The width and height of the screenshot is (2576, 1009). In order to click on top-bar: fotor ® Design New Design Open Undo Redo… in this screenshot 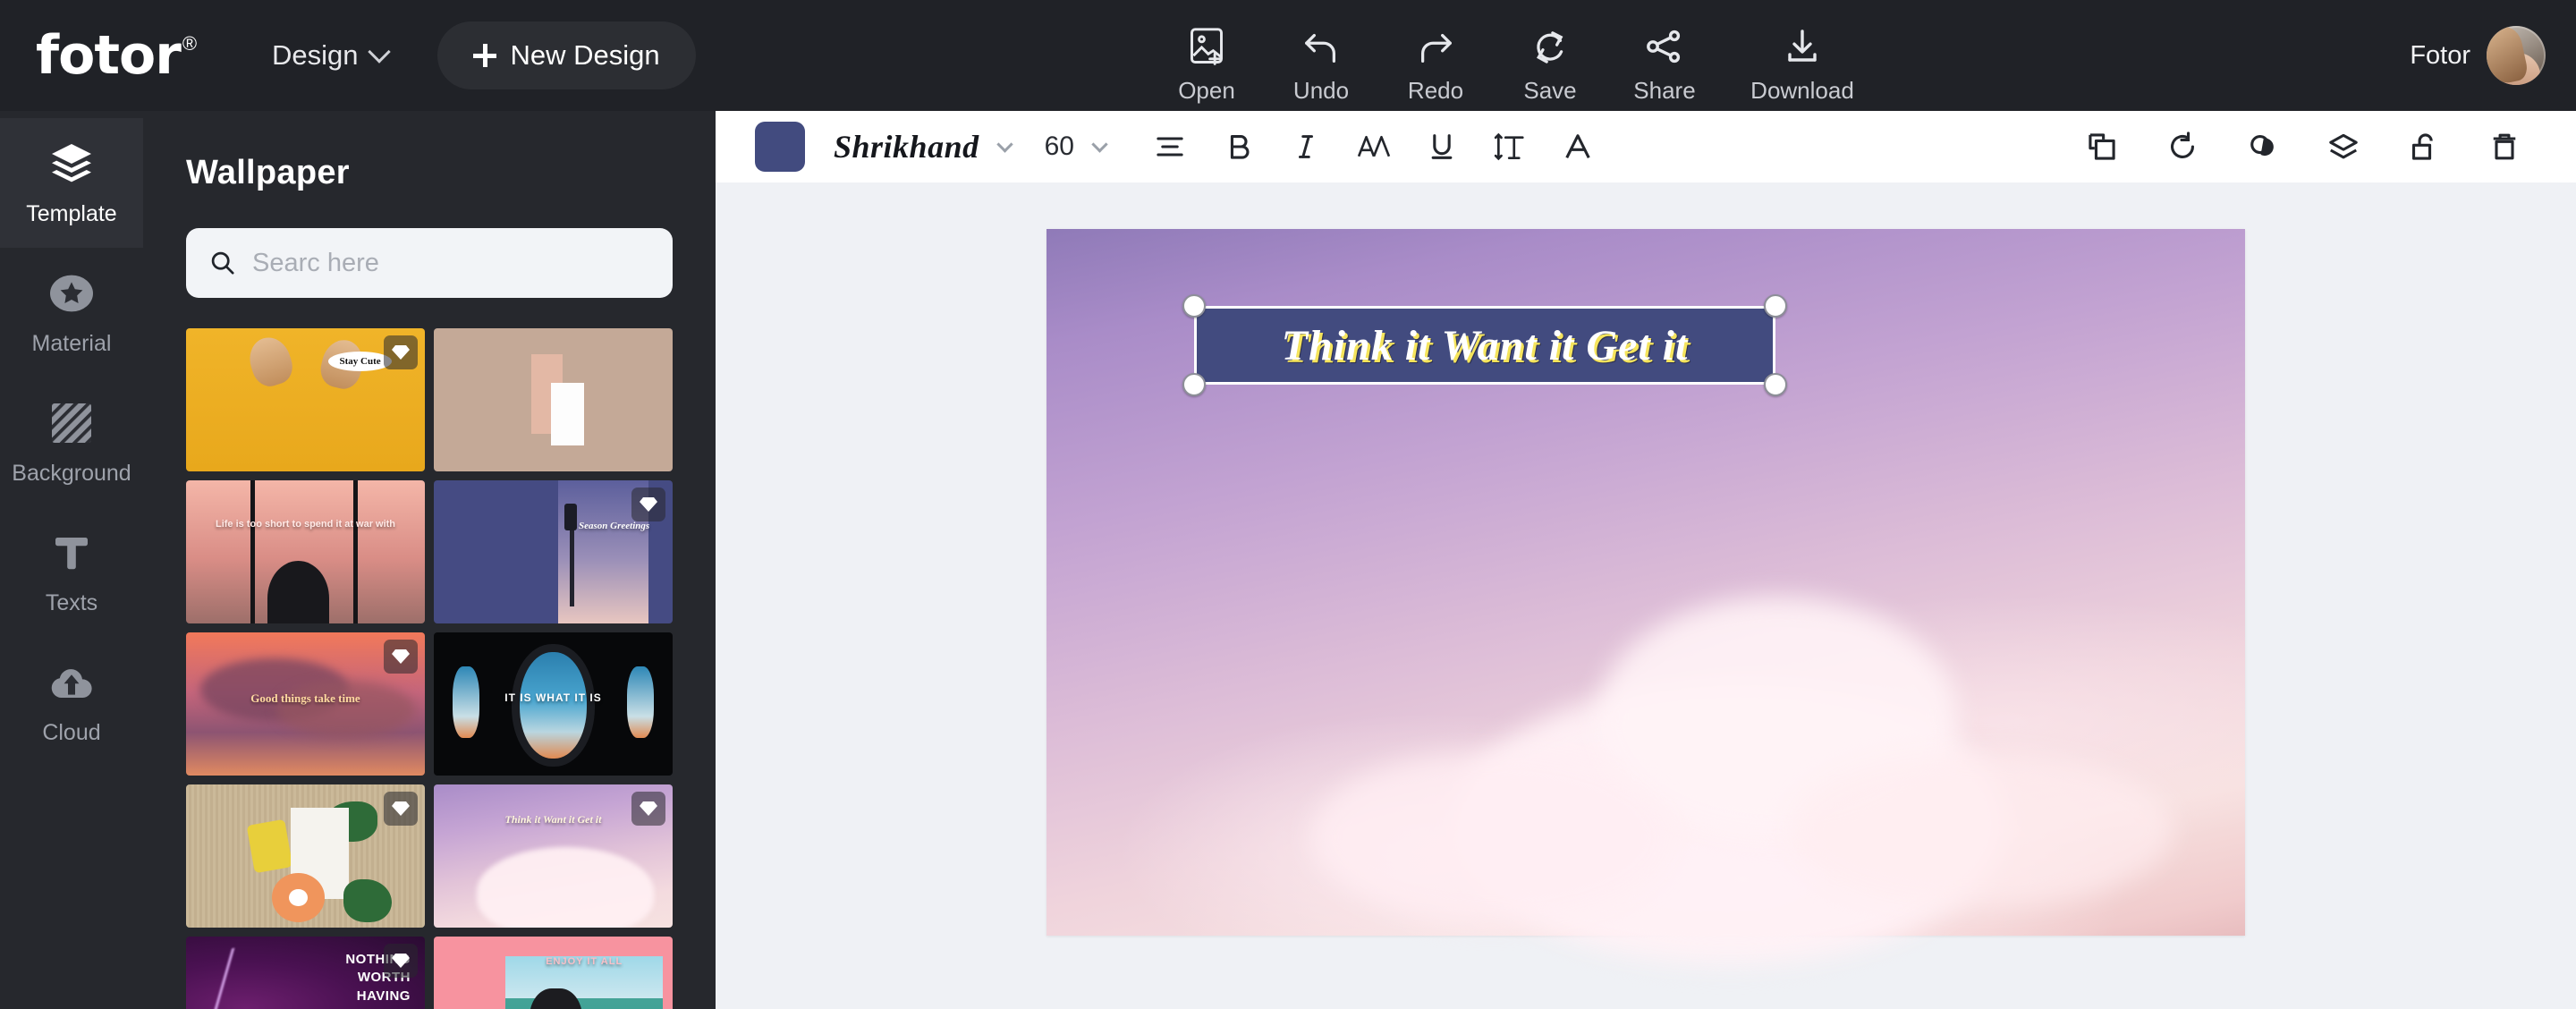, I will do `click(1288, 55)`.